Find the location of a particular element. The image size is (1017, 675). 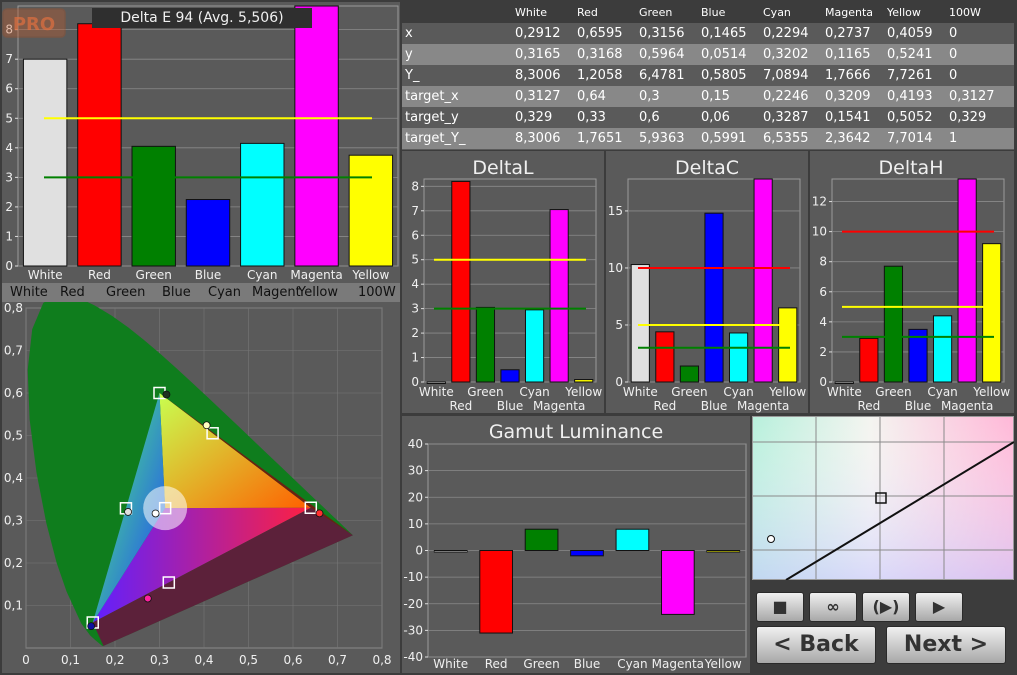

y-tick-label: 0,1 is located at coordinates (13, 606).